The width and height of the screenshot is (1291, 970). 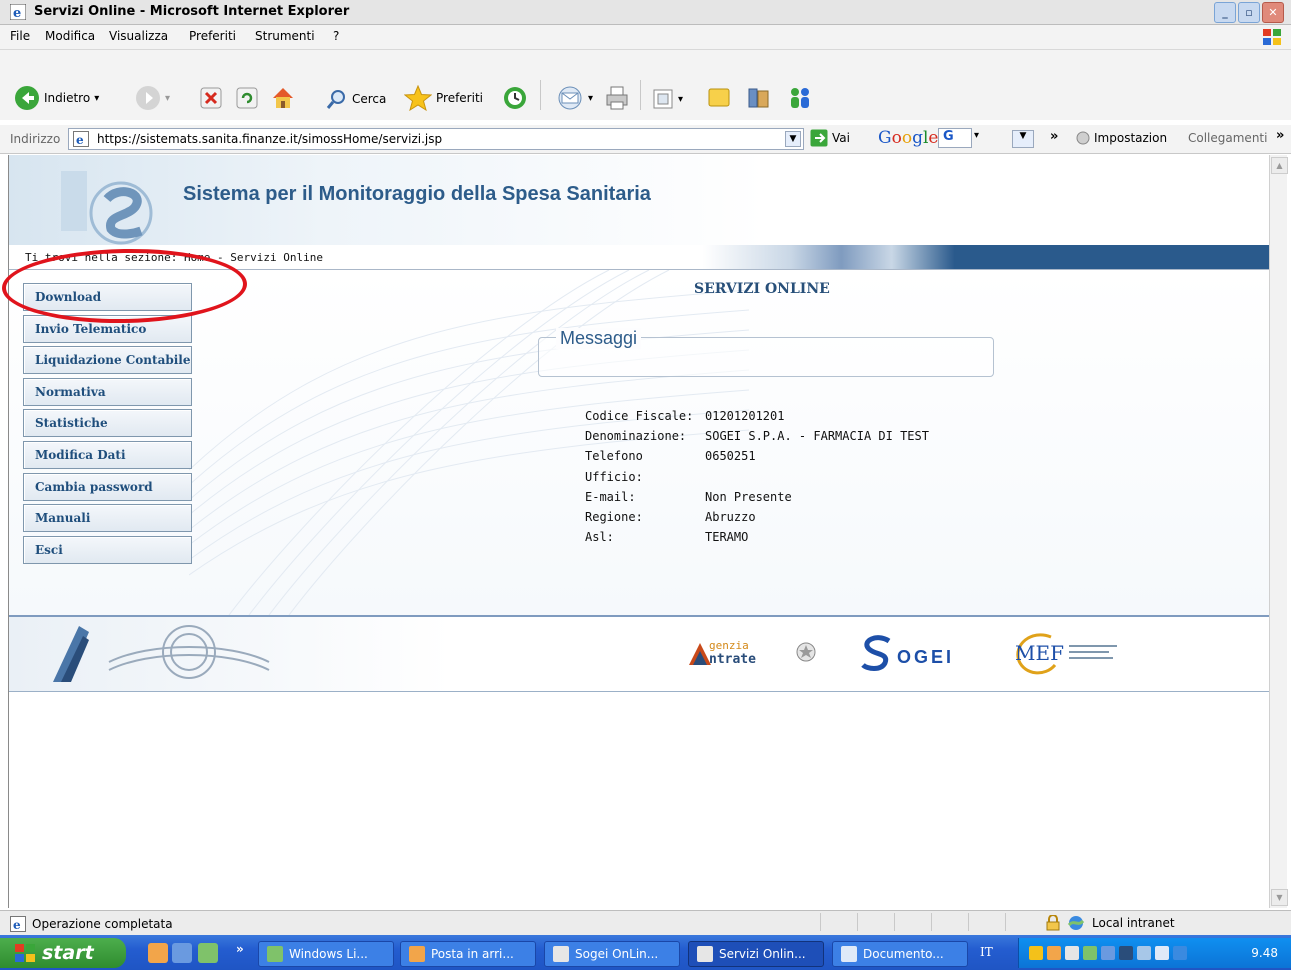 I want to click on quicklaunch-more-icon: », so click(x=240, y=949).